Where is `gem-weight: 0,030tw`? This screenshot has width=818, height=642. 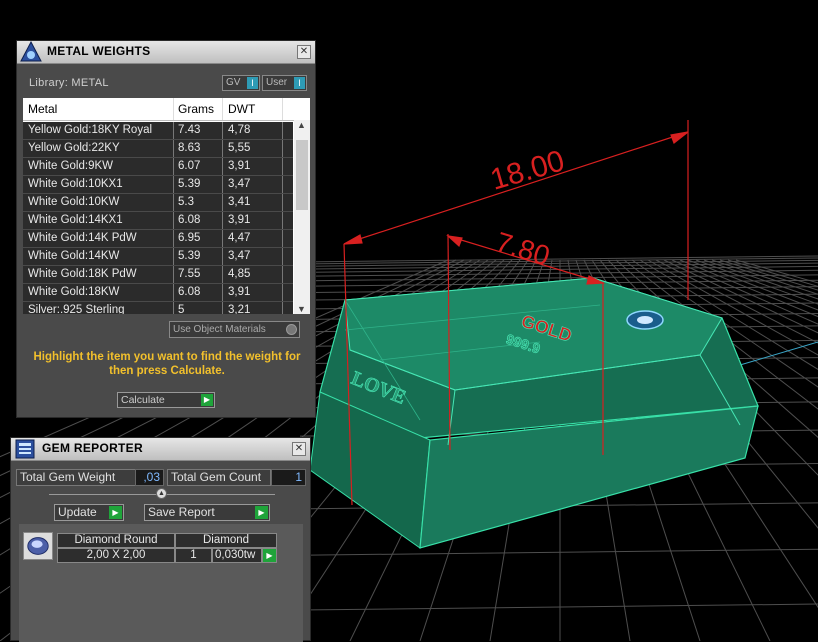 gem-weight: 0,030tw is located at coordinates (237, 555).